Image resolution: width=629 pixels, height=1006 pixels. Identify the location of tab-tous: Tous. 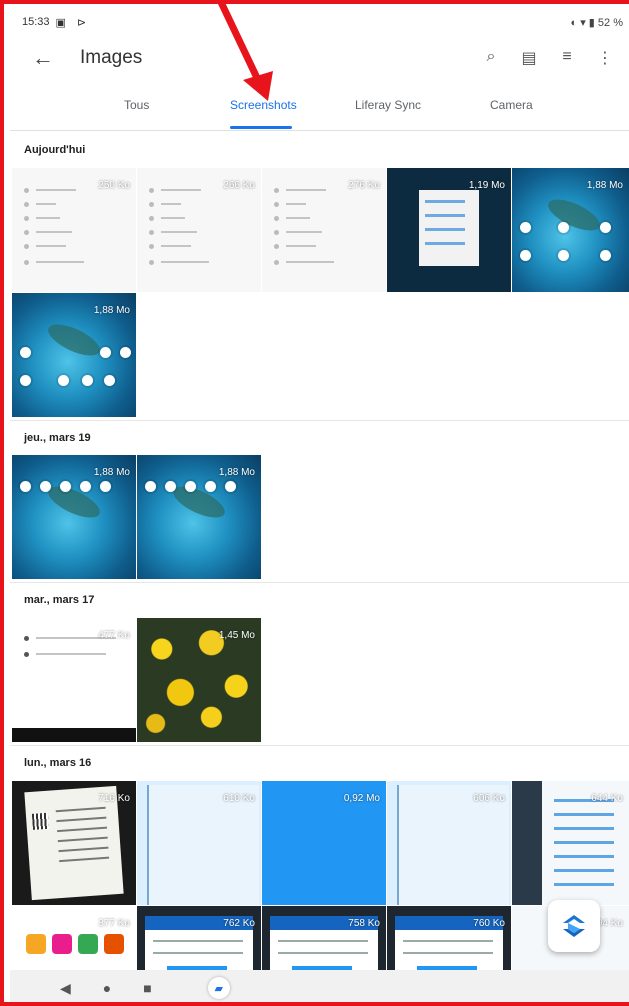
(136, 105).